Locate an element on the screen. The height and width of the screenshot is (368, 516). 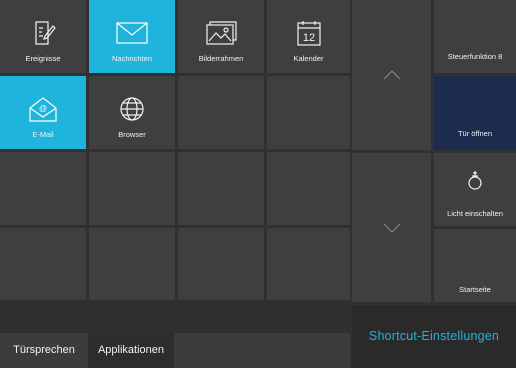
shortcut-settings-button: Shortcut-Einstellungen is located at coordinates (434, 336).